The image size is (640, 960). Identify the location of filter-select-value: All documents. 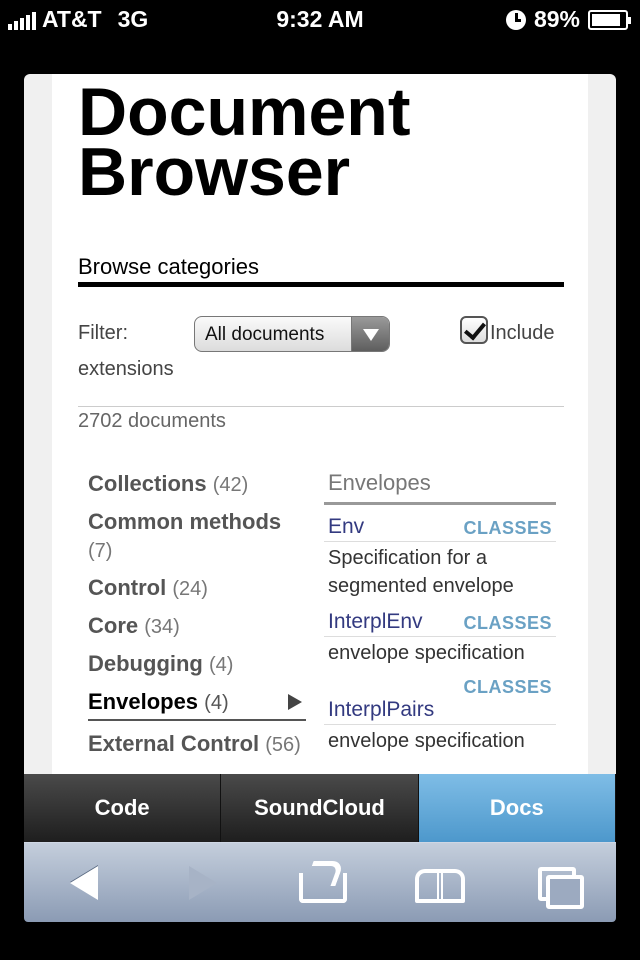
(265, 334).